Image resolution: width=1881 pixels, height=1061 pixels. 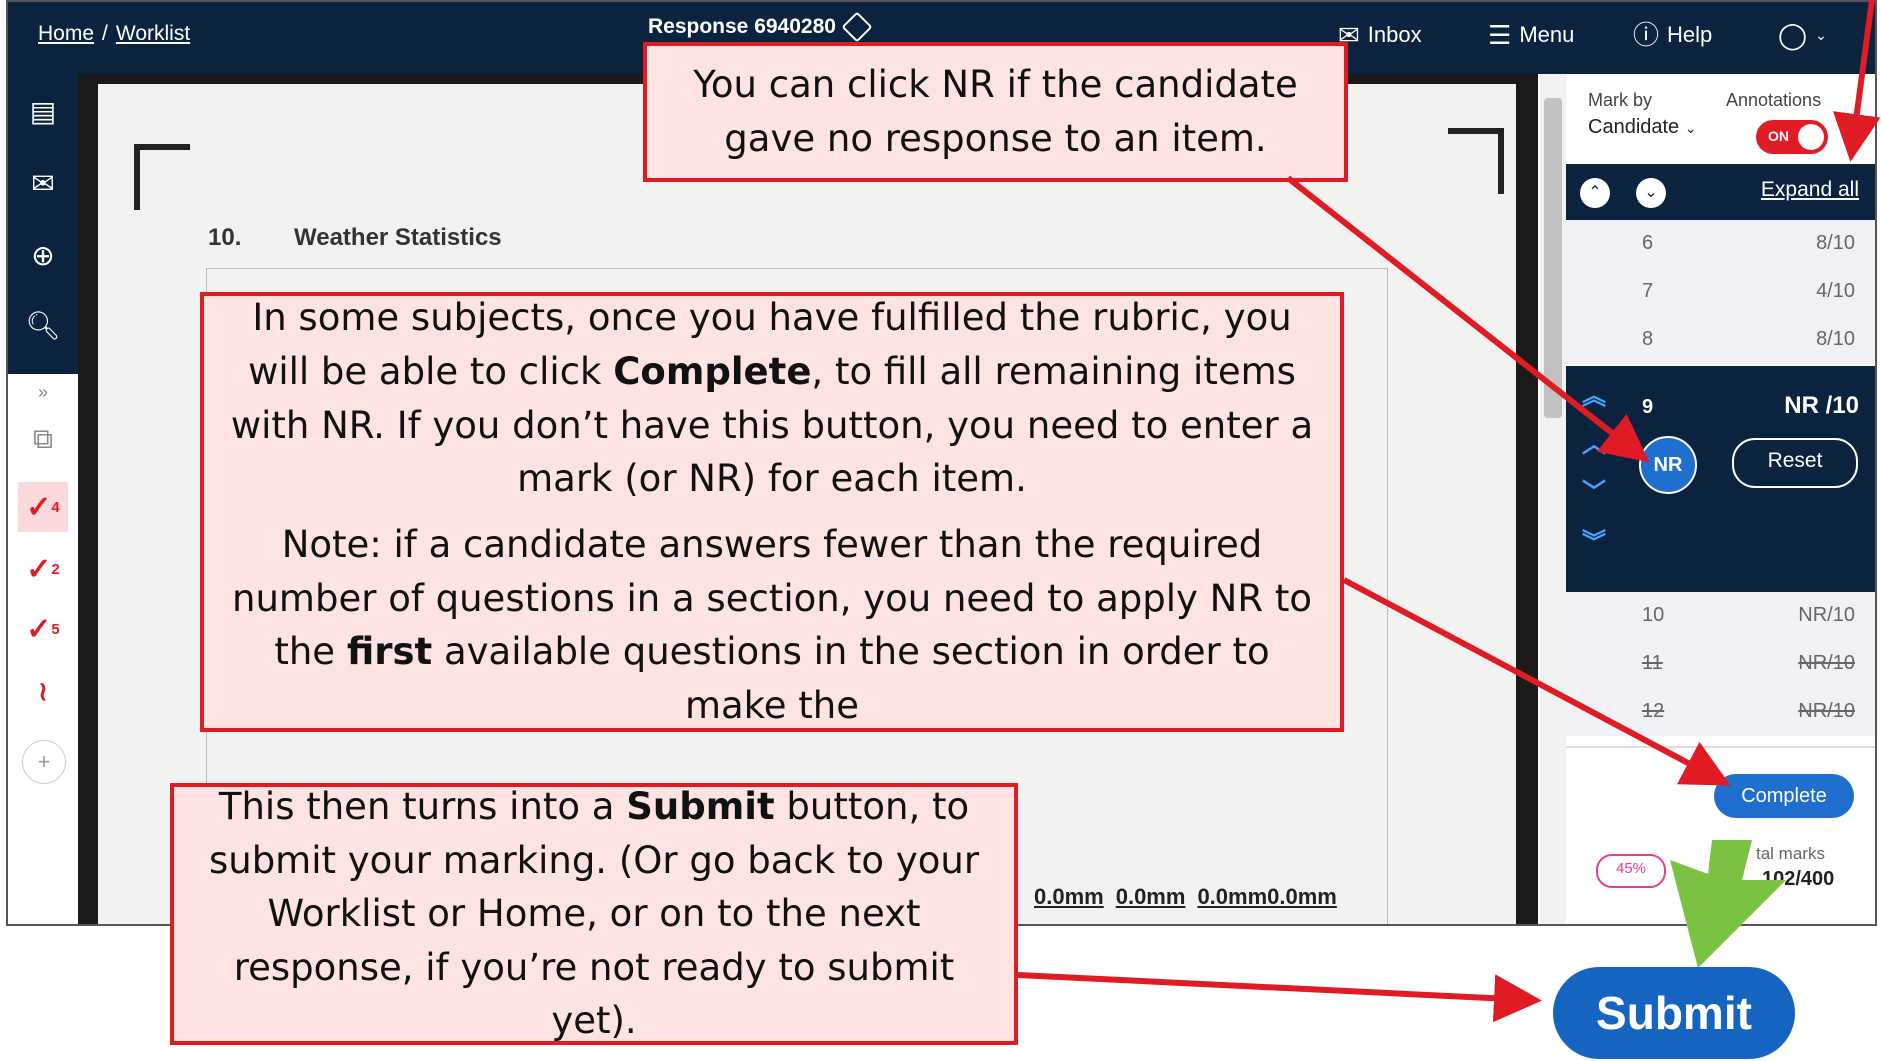 I want to click on arrow-to-submit, so click(x=1279, y=997).